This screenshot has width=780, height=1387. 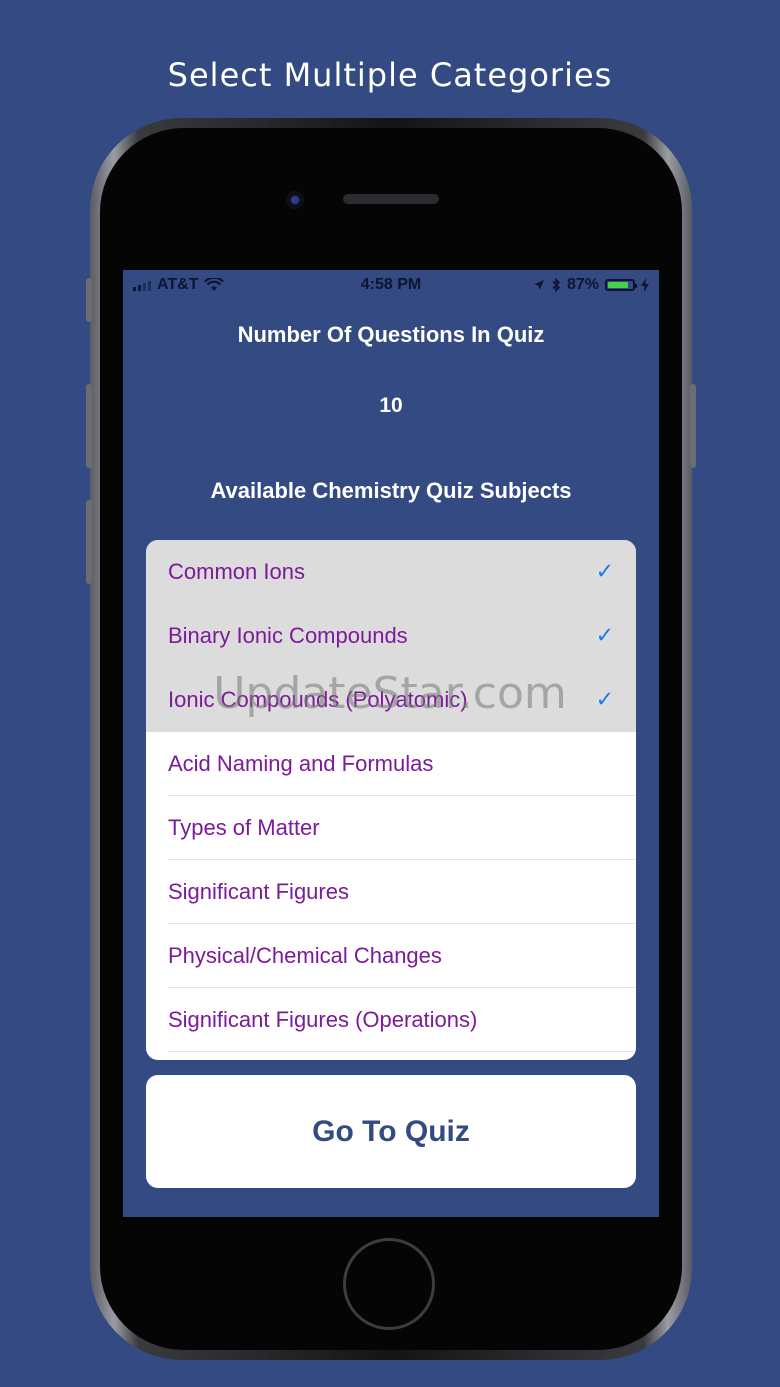 What do you see at coordinates (391, 199) in the screenshot?
I see `earpiece-speaker` at bounding box center [391, 199].